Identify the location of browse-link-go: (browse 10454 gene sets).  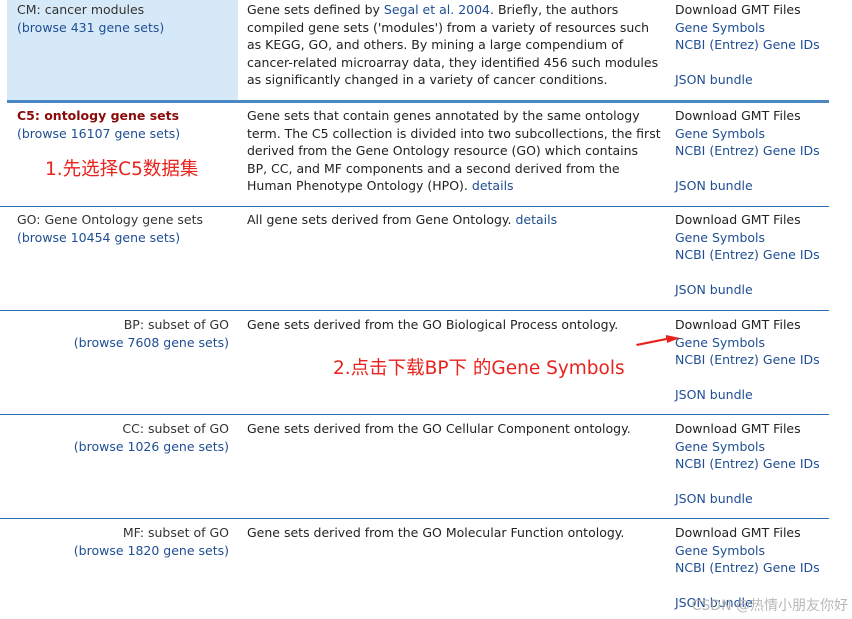
(98, 237).